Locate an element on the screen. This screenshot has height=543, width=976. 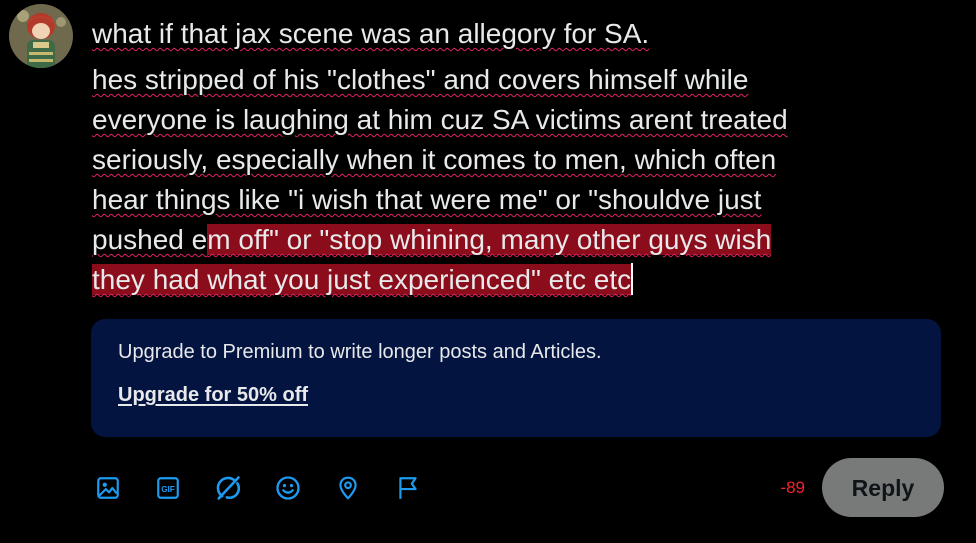
flag-icon is located at coordinates (408, 488).